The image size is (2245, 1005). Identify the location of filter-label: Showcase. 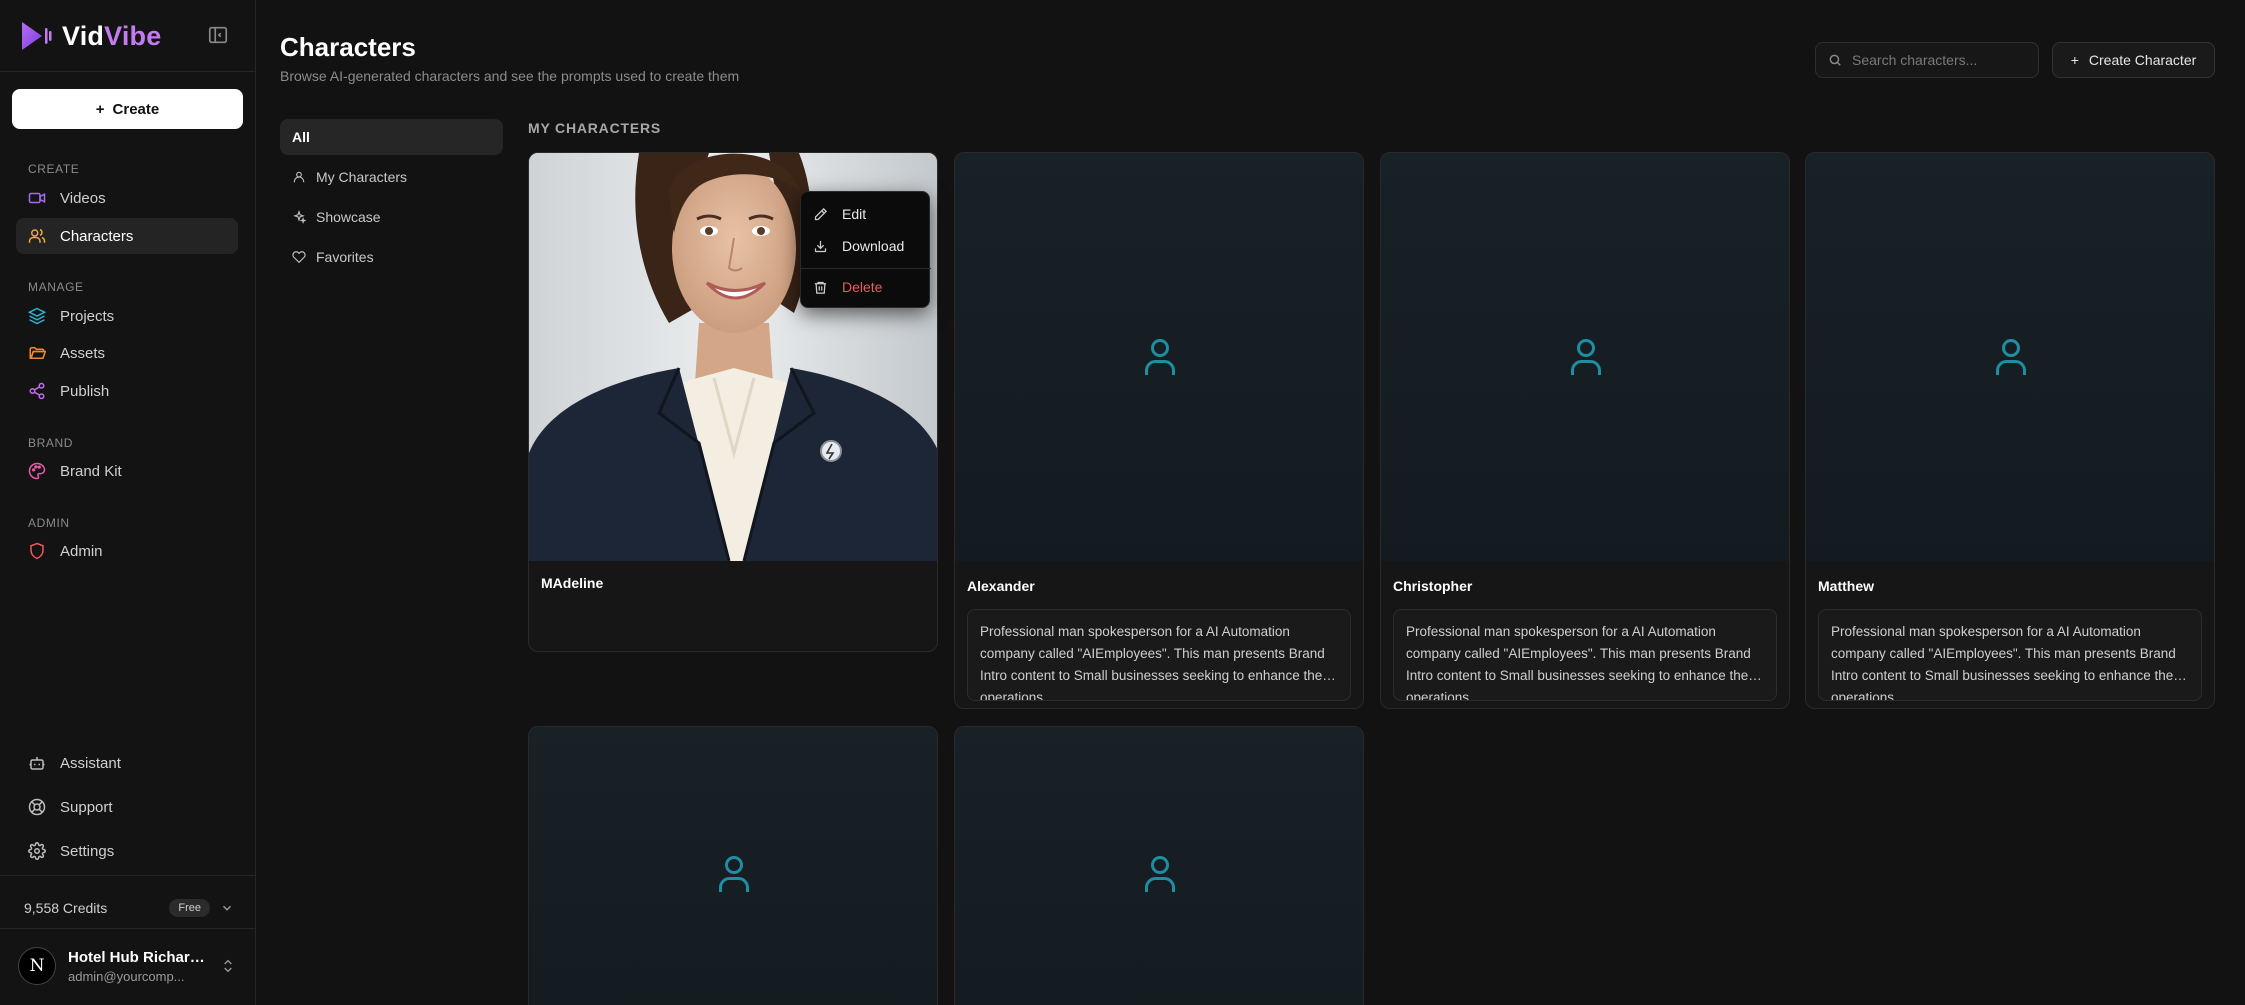
(348, 217).